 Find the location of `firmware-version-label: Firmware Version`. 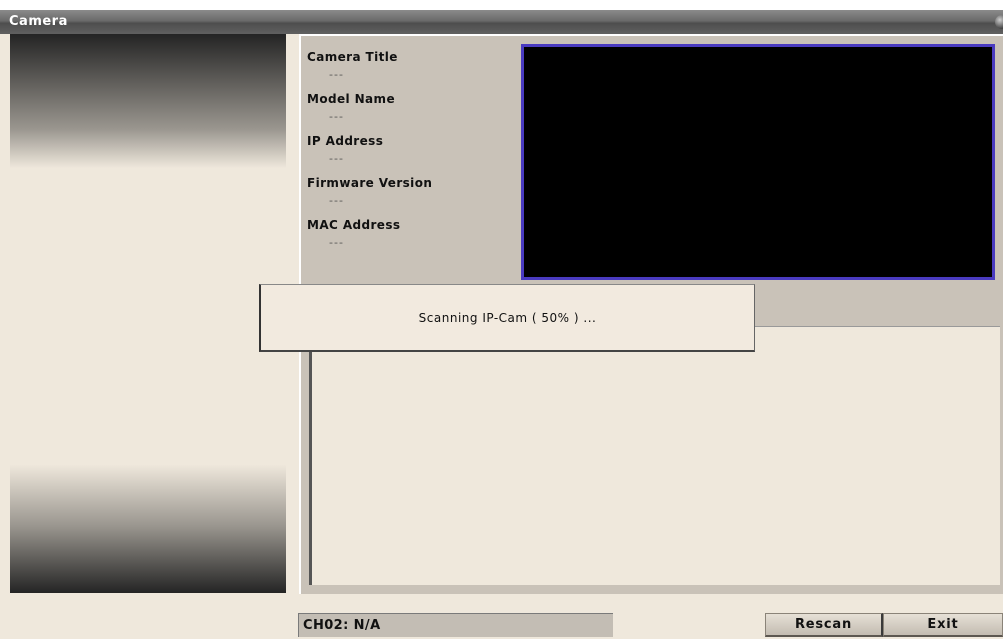

firmware-version-label: Firmware Version is located at coordinates (370, 183).